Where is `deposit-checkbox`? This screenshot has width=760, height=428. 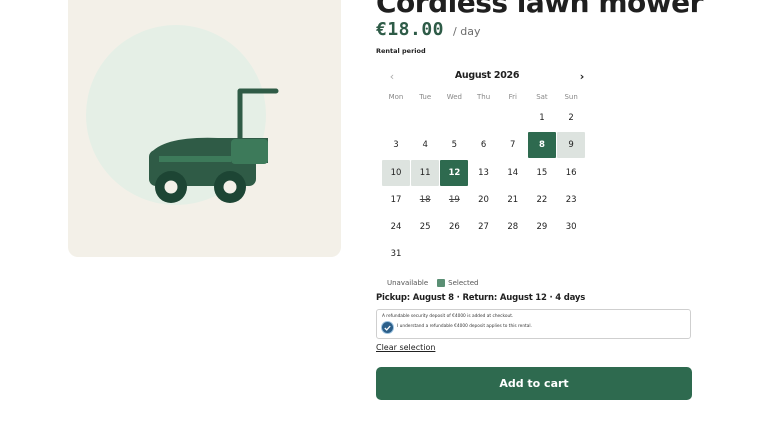 deposit-checkbox is located at coordinates (387, 327).